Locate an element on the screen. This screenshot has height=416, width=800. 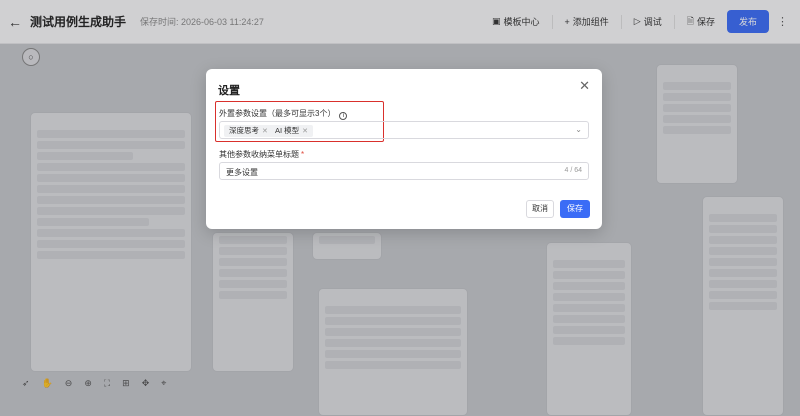
chevron-down-icon: ⌄ is located at coordinates (578, 129).